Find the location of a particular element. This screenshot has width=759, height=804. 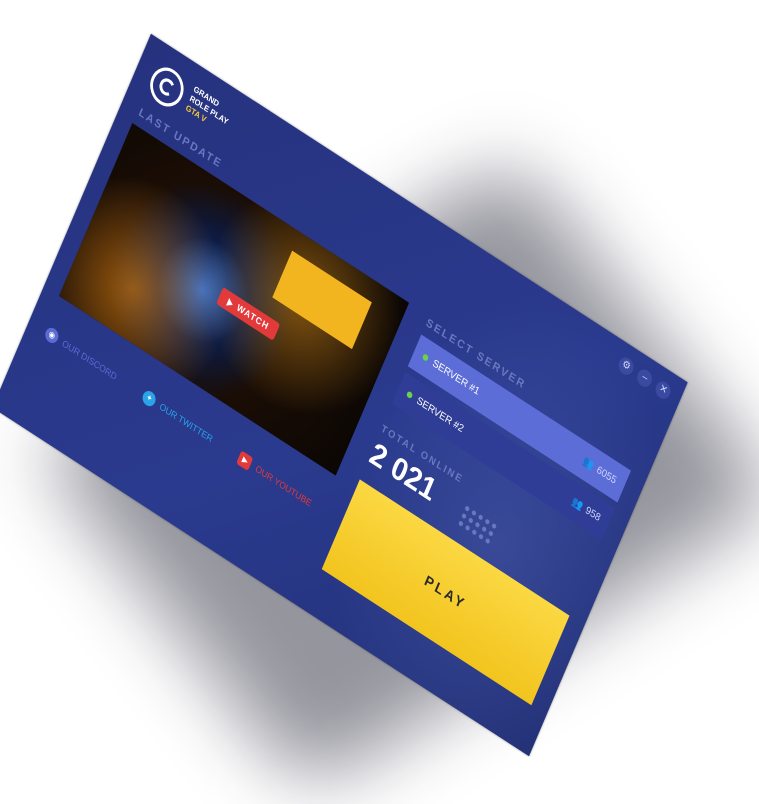

play-icon is located at coordinates (230, 303).